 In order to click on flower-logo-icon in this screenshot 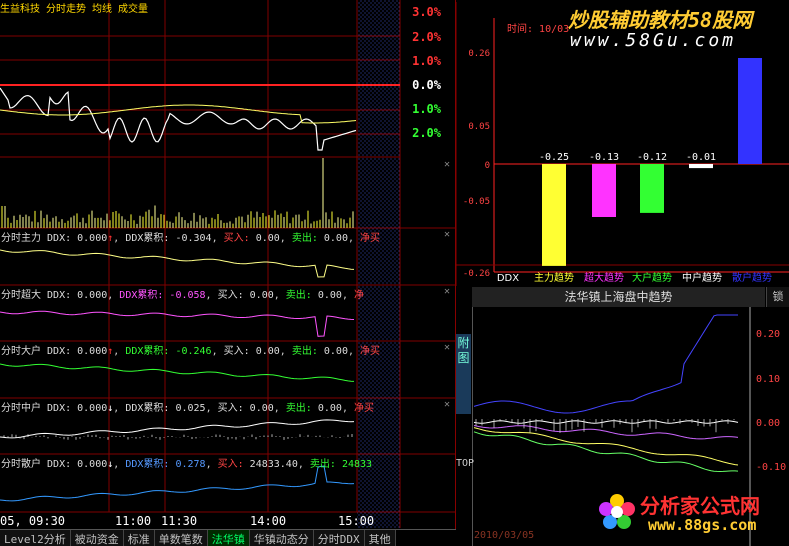, I will do `click(617, 512)`.